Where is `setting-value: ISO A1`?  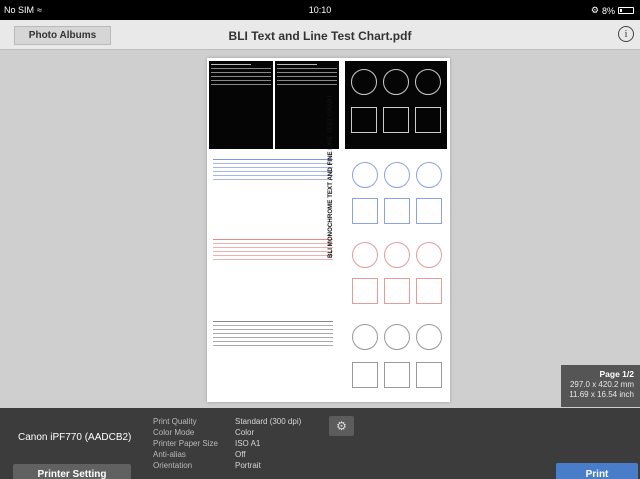 setting-value: ISO A1 is located at coordinates (248, 443).